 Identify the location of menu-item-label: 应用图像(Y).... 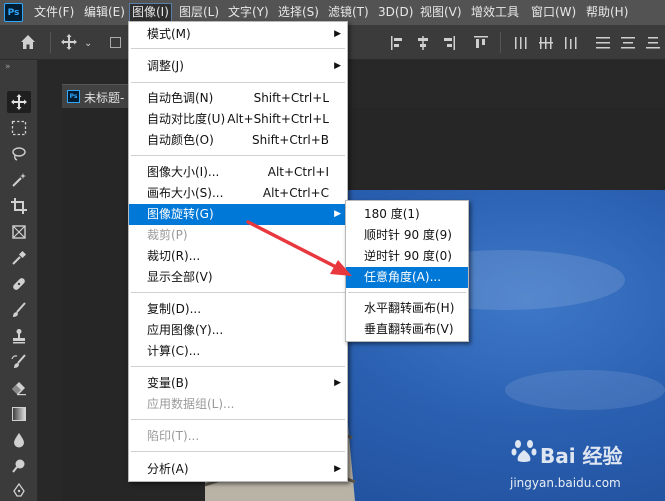
(185, 330).